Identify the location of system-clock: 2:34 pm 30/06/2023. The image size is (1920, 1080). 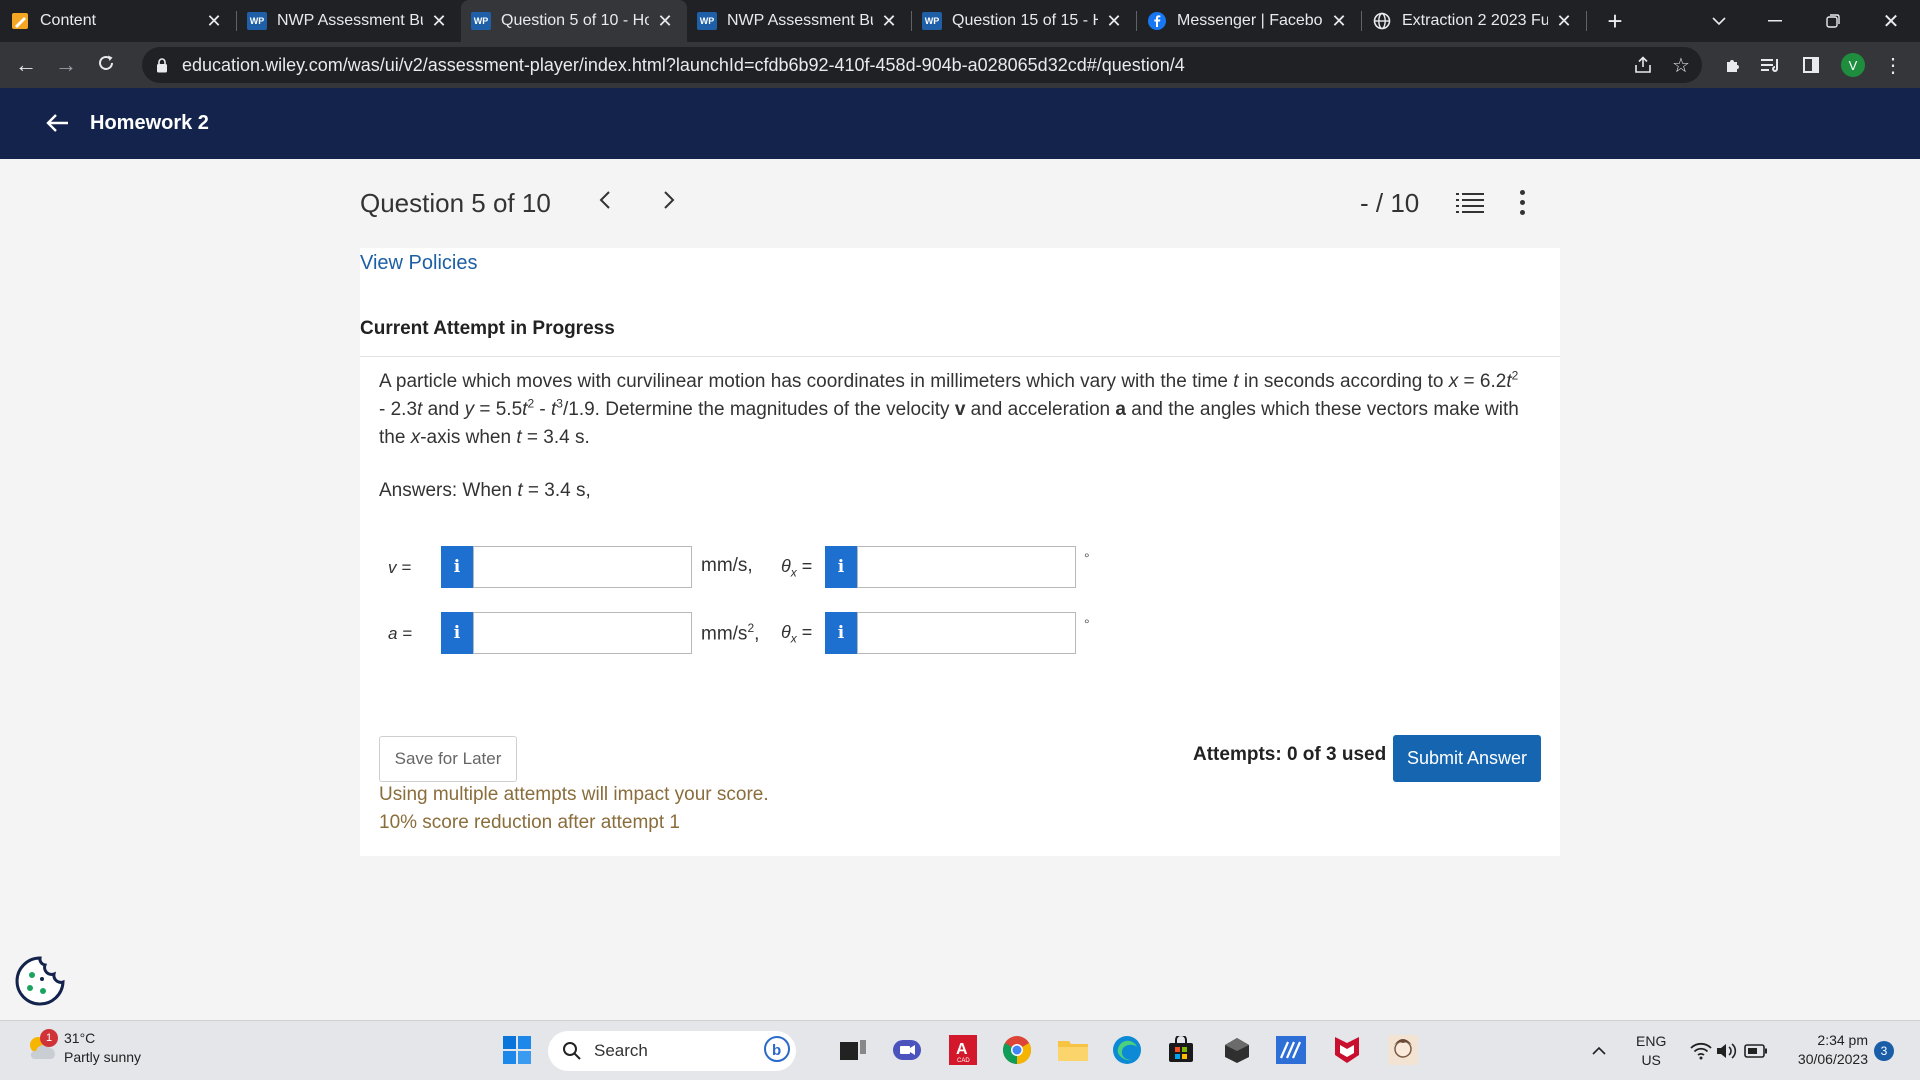
(1826, 1050).